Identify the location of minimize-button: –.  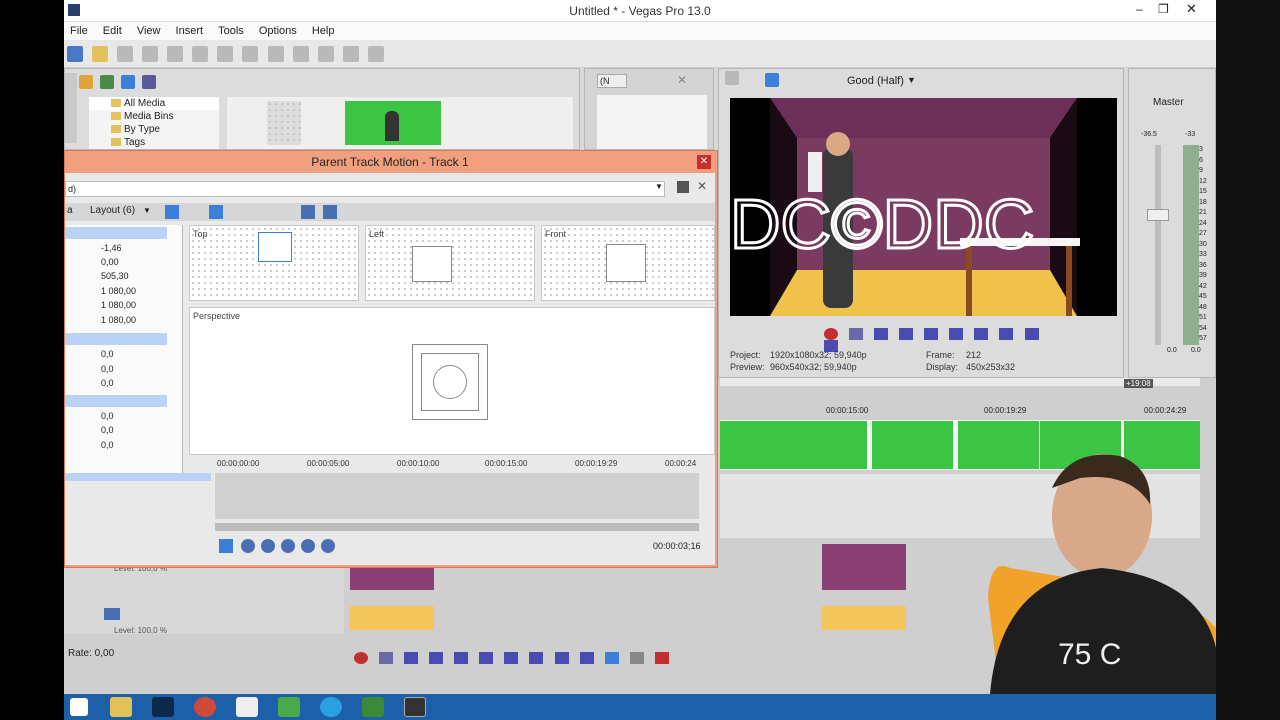
(1139, 9).